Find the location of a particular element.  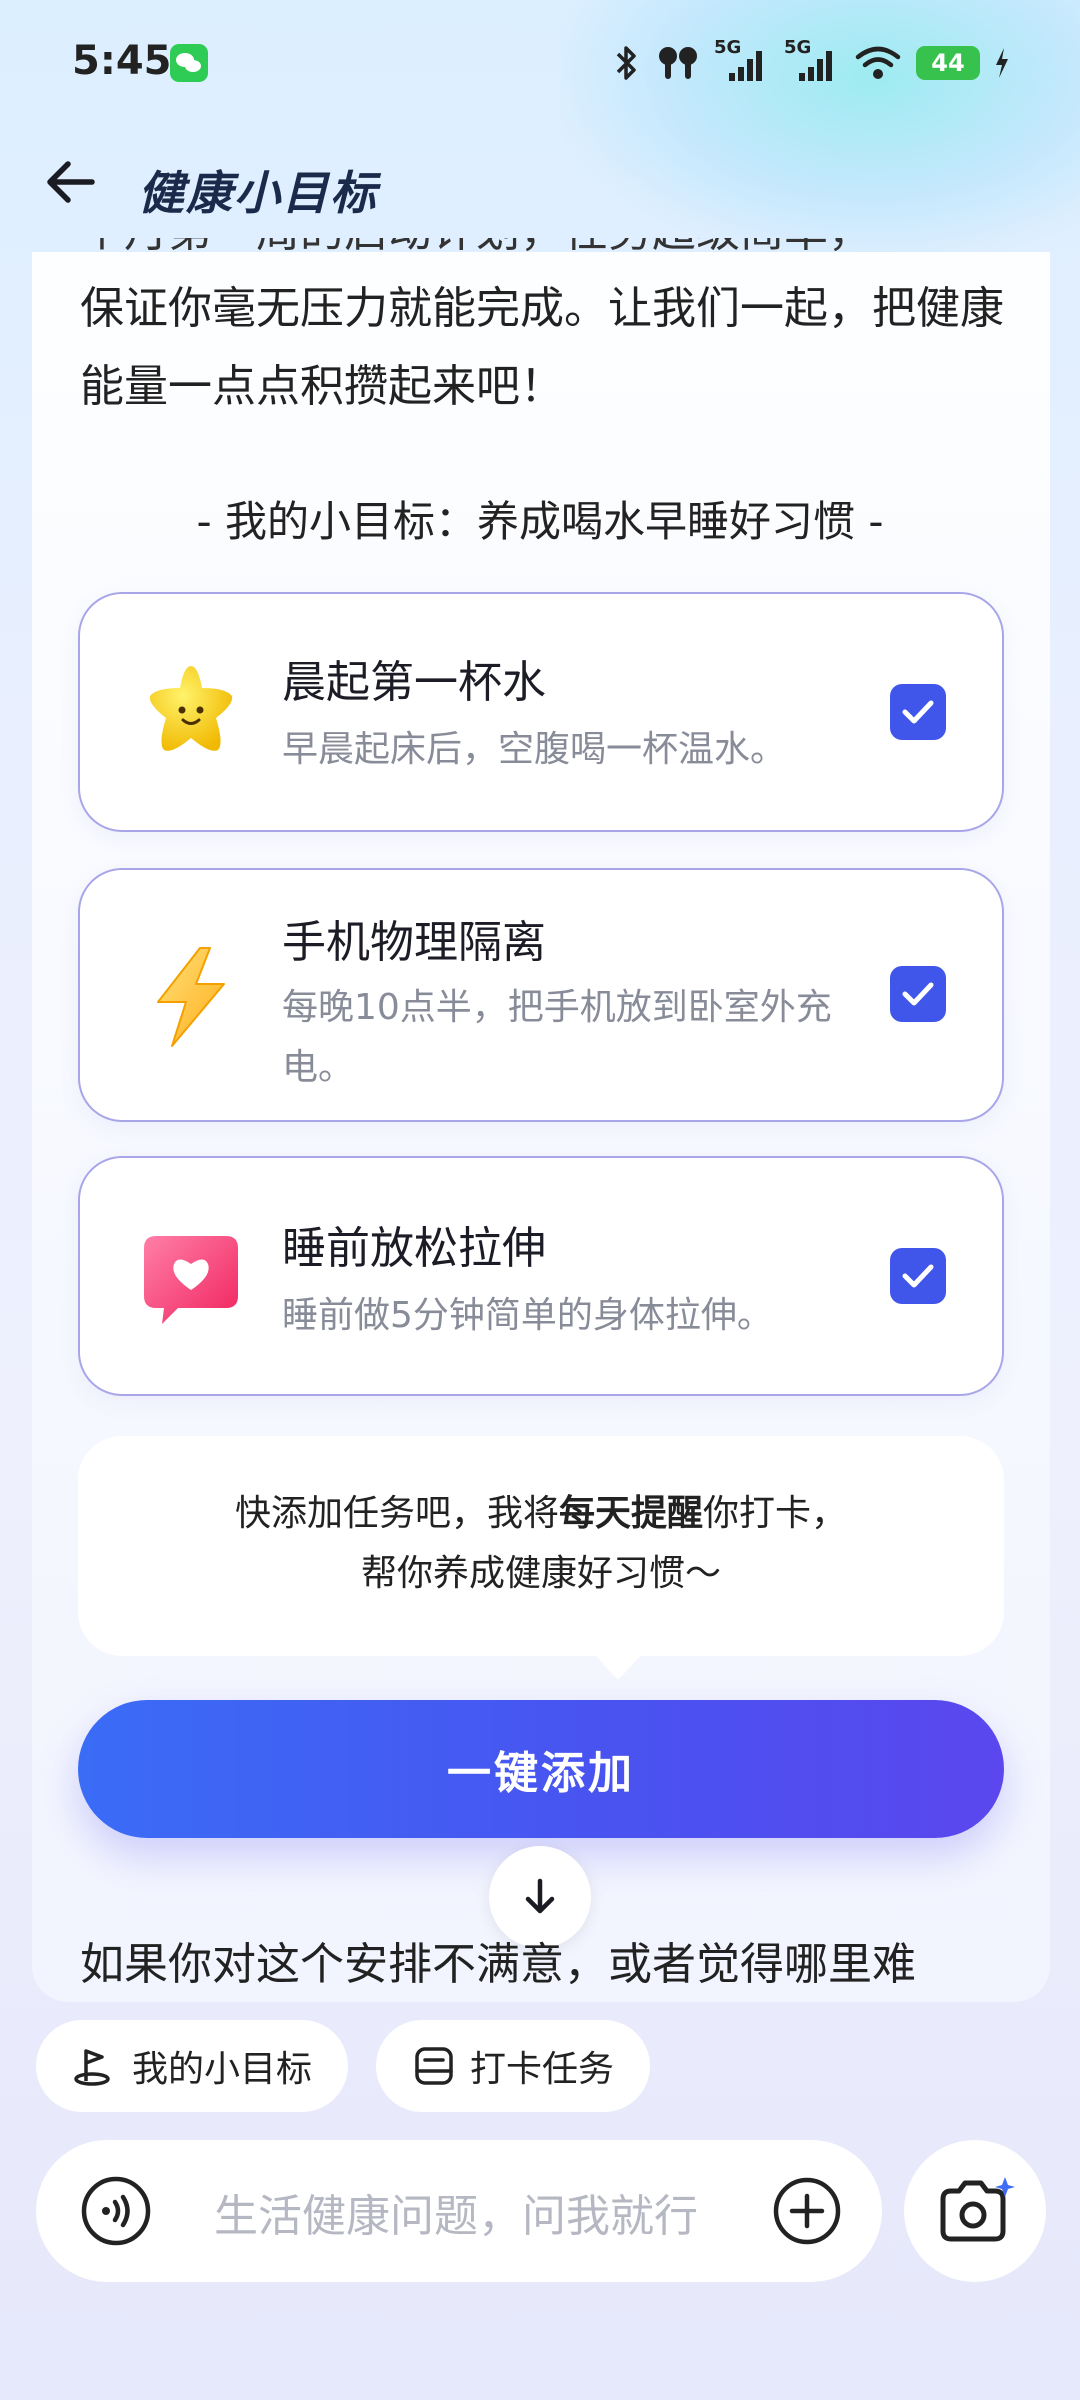

back-button is located at coordinates (70, 182).